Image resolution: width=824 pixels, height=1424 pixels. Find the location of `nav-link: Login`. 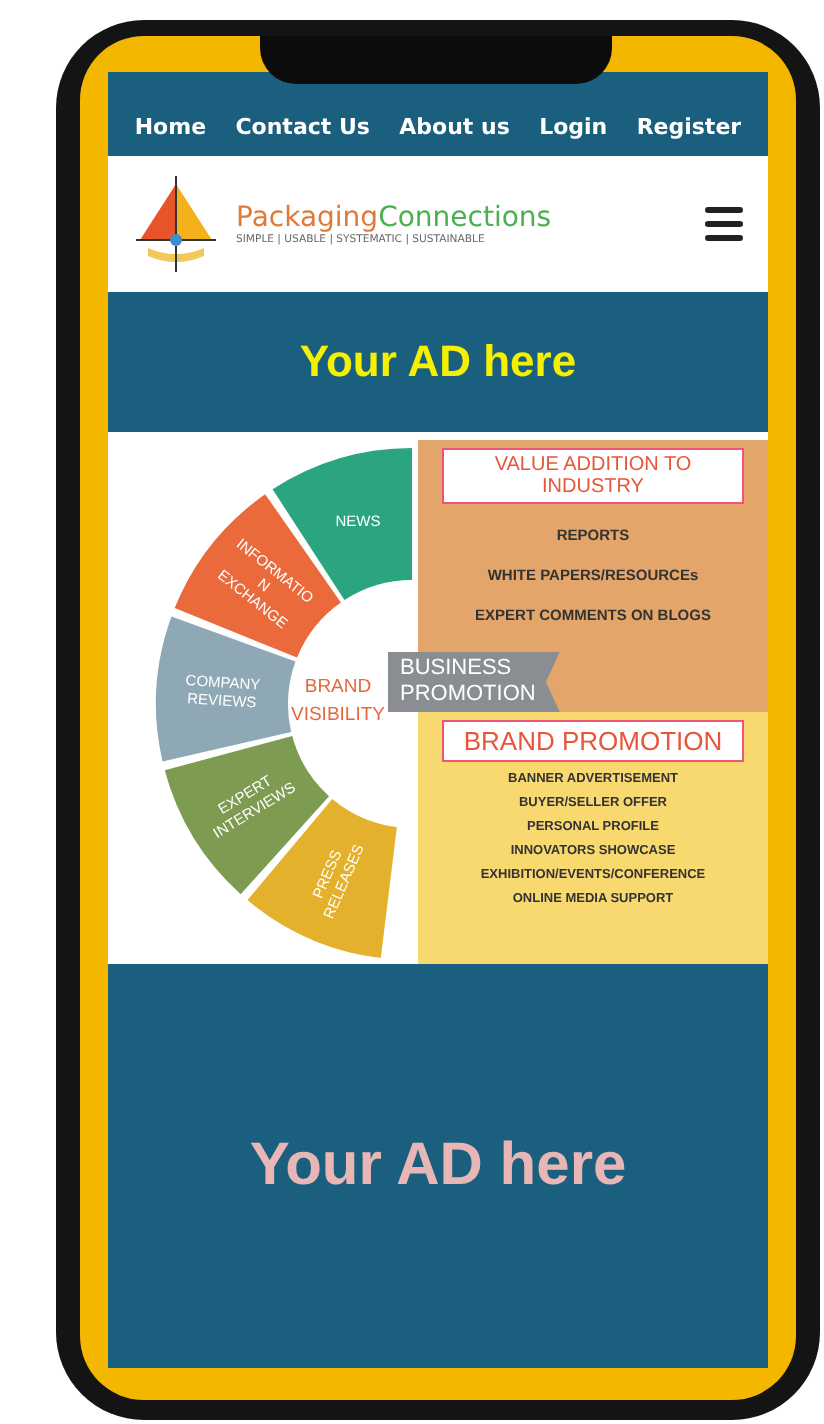

nav-link: Login is located at coordinates (573, 127).